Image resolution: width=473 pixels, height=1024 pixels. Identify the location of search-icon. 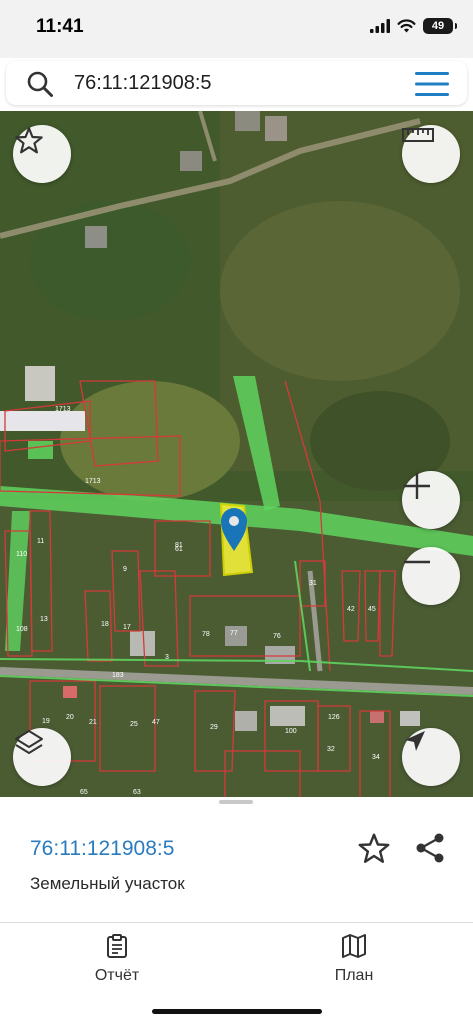
(40, 84).